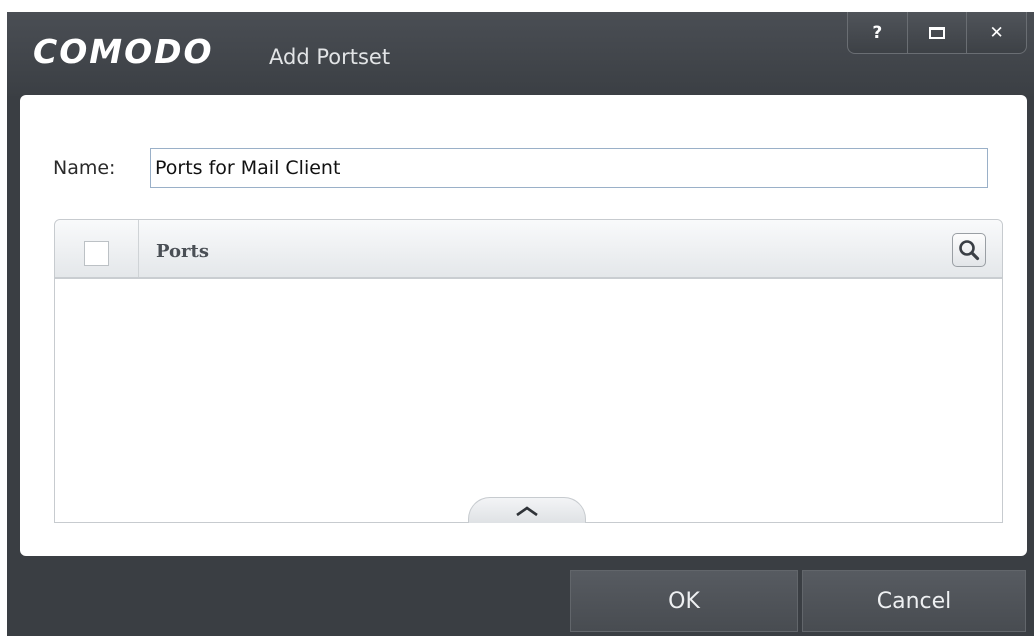 This screenshot has height=636, width=1034. I want to click on collapse-toggle, so click(527, 510).